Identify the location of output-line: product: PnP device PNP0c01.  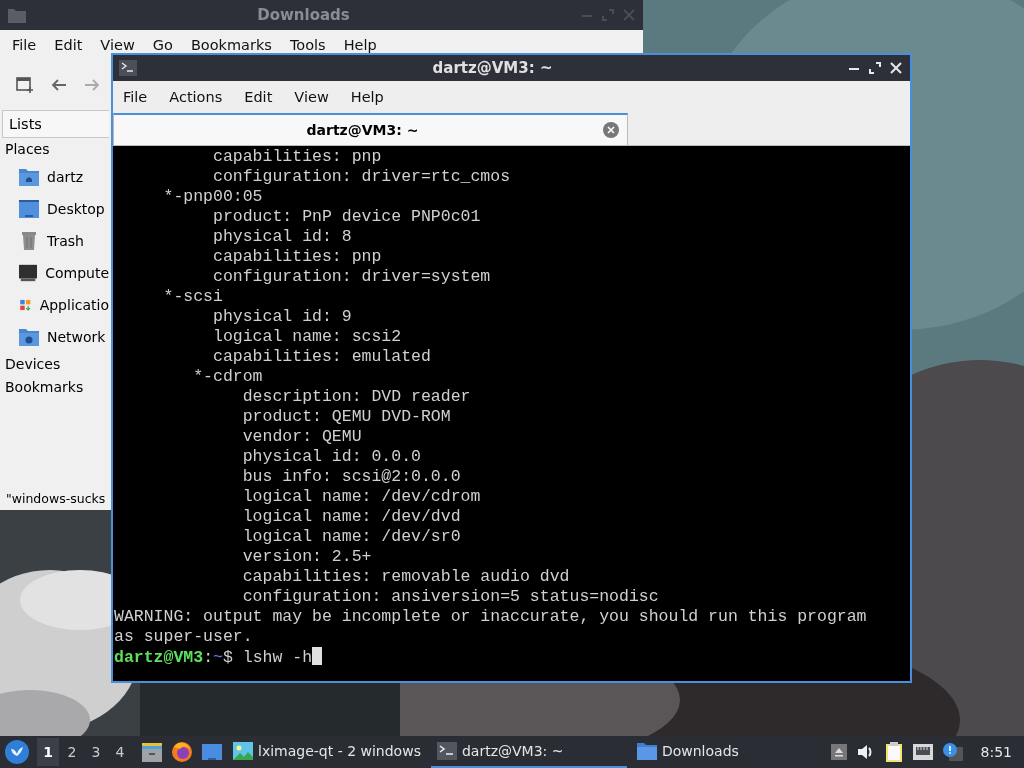
(347, 217).